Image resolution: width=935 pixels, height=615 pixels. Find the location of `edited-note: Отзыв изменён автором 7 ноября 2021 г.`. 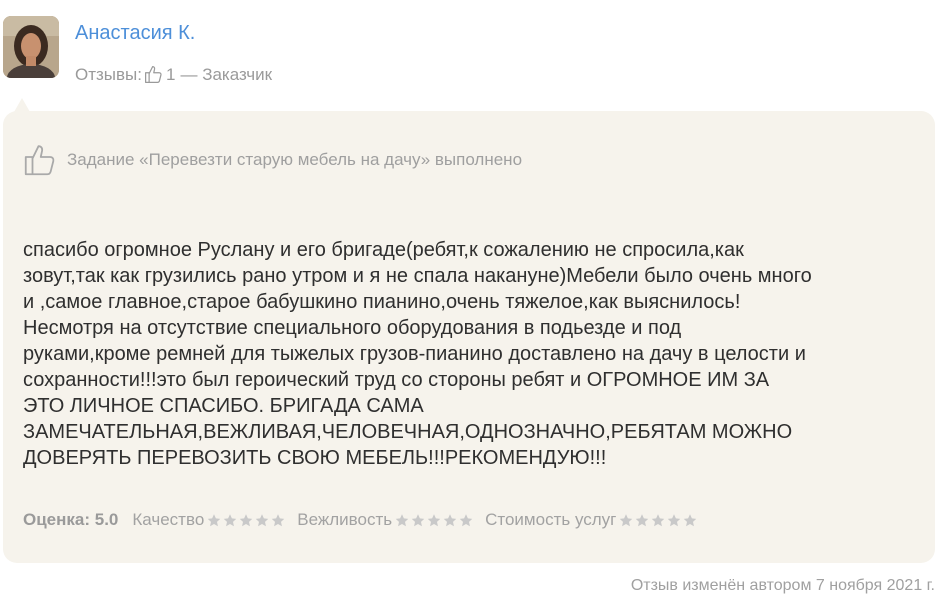

edited-note: Отзыв изменён автором 7 ноября 2021 г. is located at coordinates (782, 585).